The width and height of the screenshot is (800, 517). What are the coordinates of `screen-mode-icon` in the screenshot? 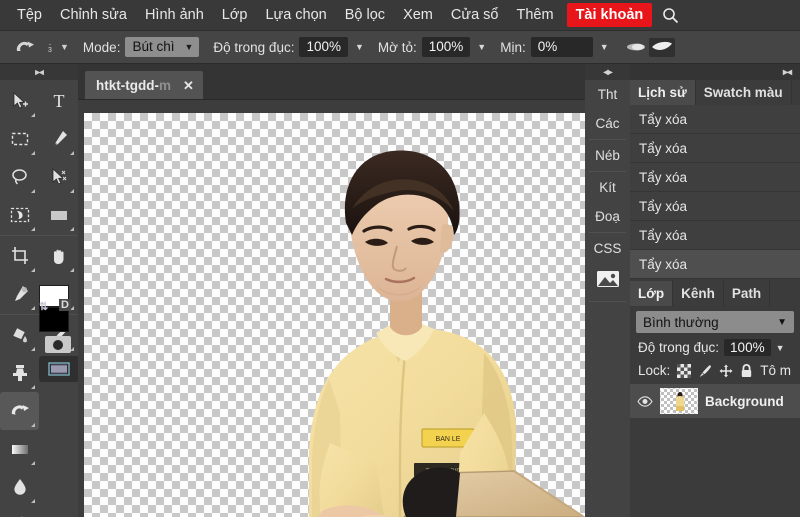 It's located at (59, 369).